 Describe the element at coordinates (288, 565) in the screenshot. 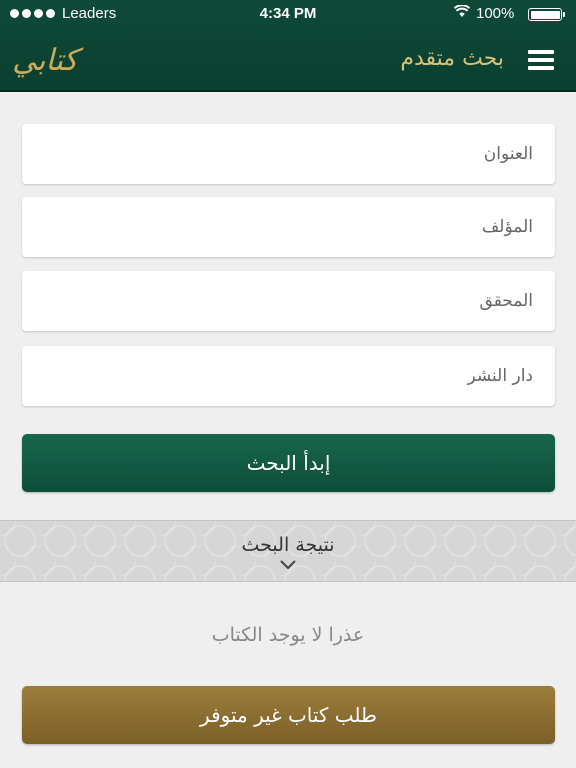

I see `chevron-down-icon` at that location.